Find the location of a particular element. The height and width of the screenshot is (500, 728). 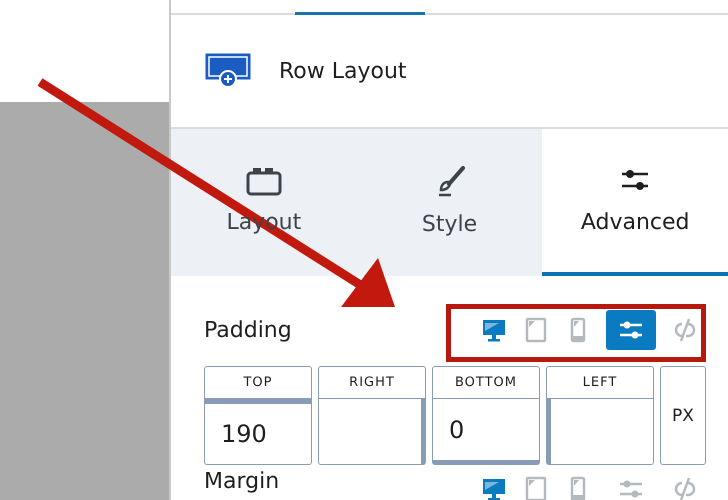

unit-button: PX is located at coordinates (683, 415).